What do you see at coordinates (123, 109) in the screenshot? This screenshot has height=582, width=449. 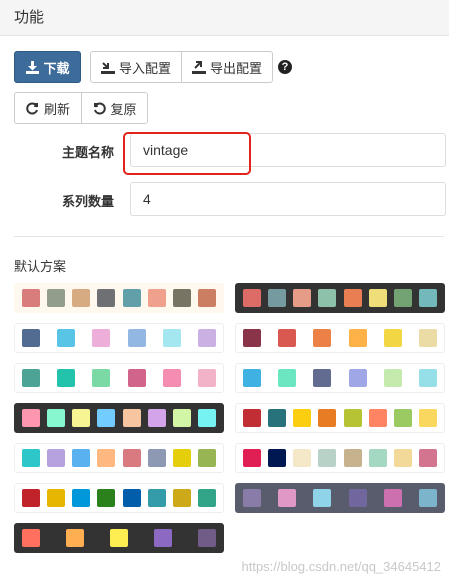 I see `restore-label: 复原` at bounding box center [123, 109].